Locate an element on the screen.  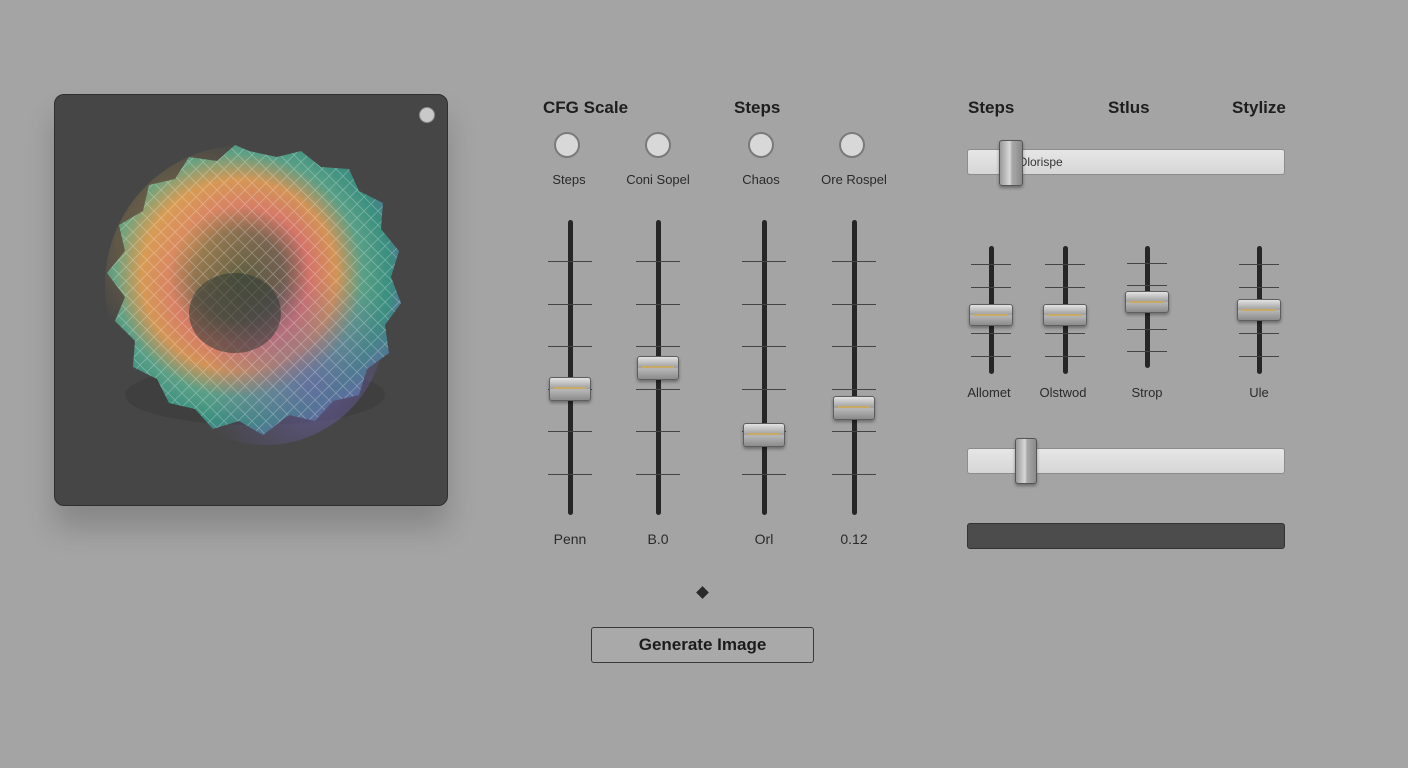
fader-value: Penn is located at coordinates (570, 539).